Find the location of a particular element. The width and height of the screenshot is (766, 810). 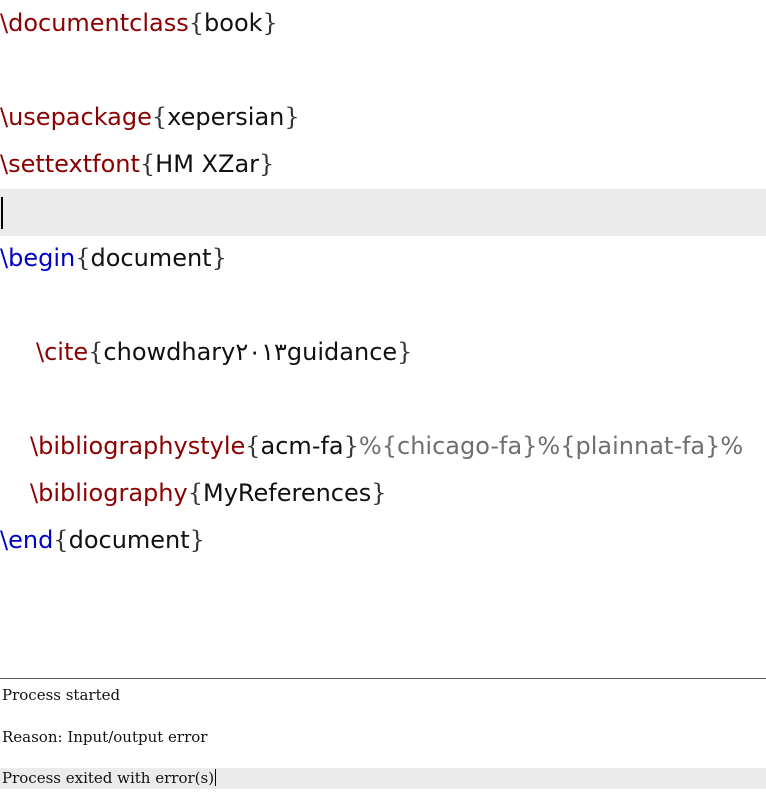

code-line-begin: \begin{document} is located at coordinates (383, 258).